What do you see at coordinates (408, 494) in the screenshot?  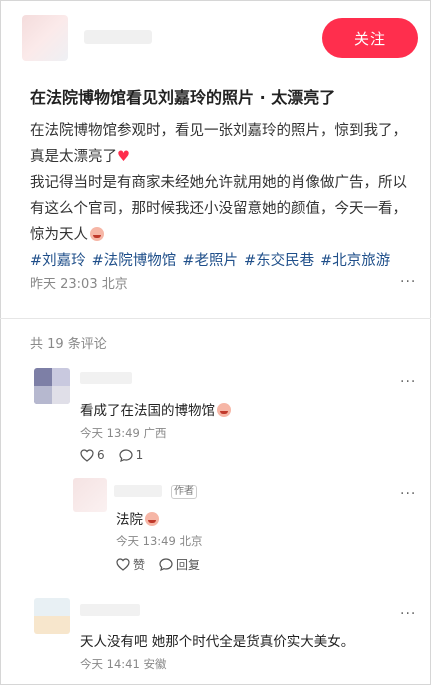 I see `reply-more-icon: ···` at bounding box center [408, 494].